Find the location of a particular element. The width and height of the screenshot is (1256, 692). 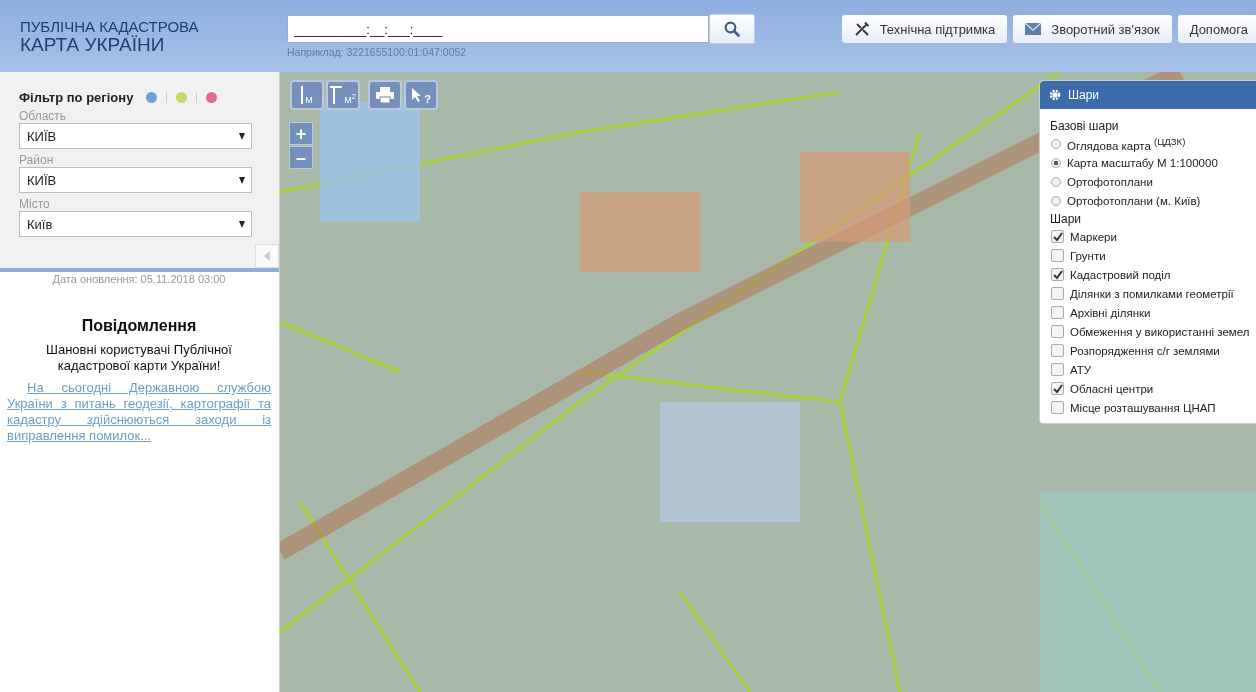

base-layer-option: Карта масштабу М 1:100000 is located at coordinates (1153, 162).